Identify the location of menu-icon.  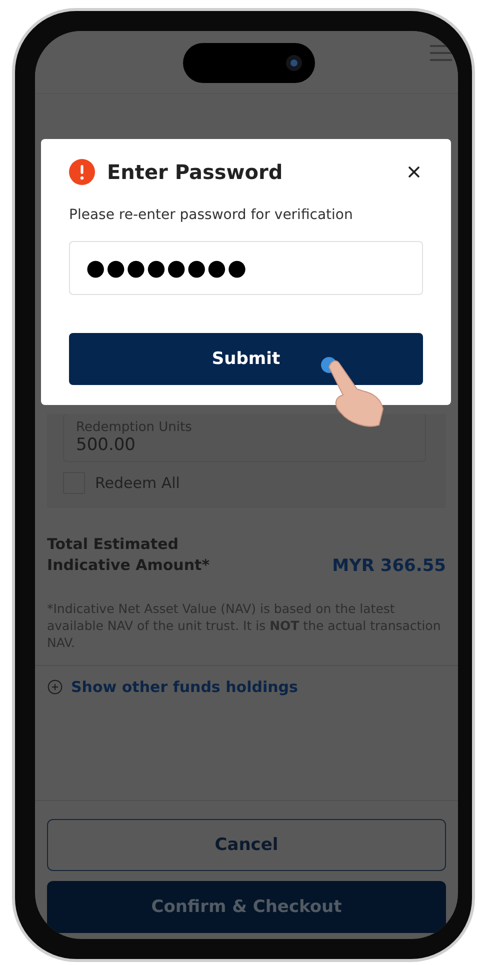
(441, 53).